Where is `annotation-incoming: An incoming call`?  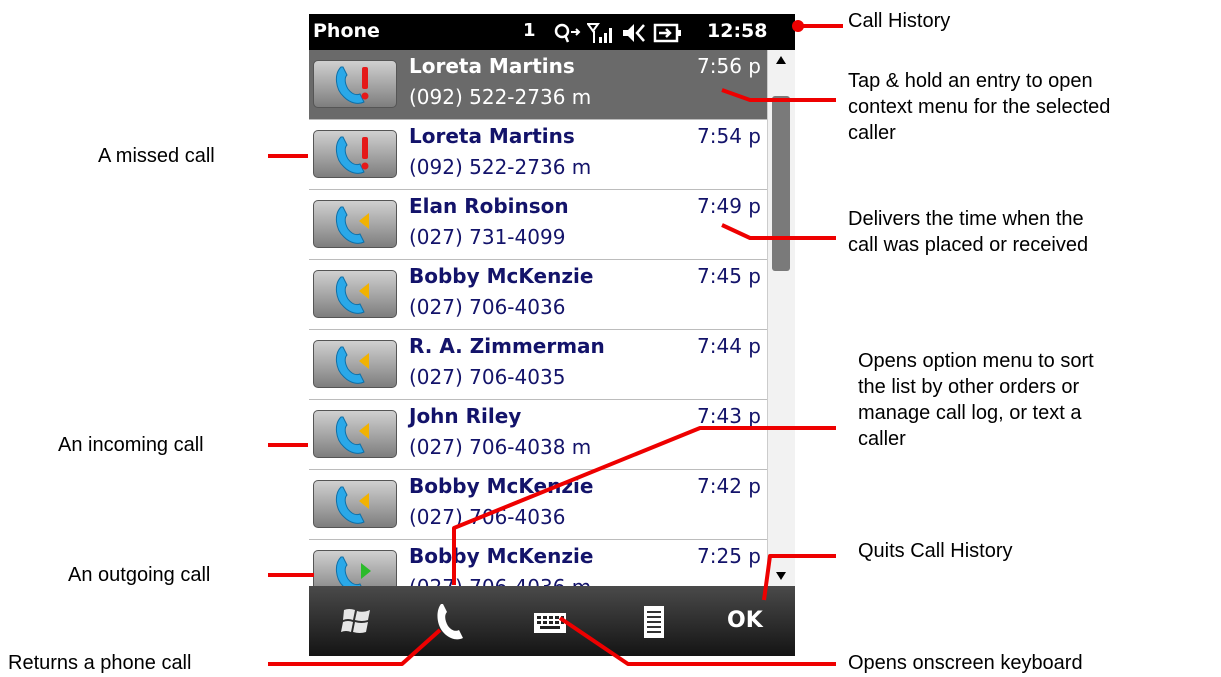 annotation-incoming: An incoming call is located at coordinates (131, 445).